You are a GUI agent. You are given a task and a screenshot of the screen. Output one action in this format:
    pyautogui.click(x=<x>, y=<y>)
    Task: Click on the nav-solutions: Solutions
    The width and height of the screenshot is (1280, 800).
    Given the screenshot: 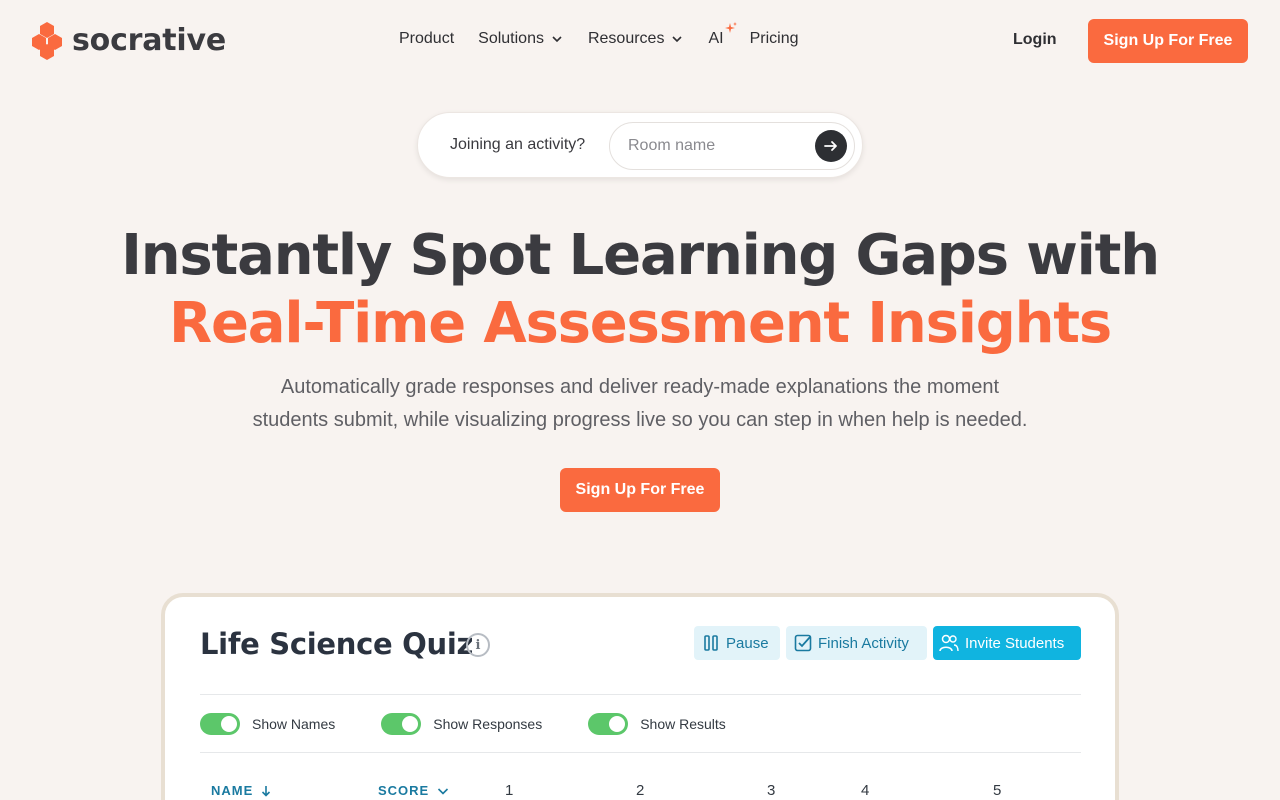 What is the action you would take?
    pyautogui.click(x=520, y=39)
    